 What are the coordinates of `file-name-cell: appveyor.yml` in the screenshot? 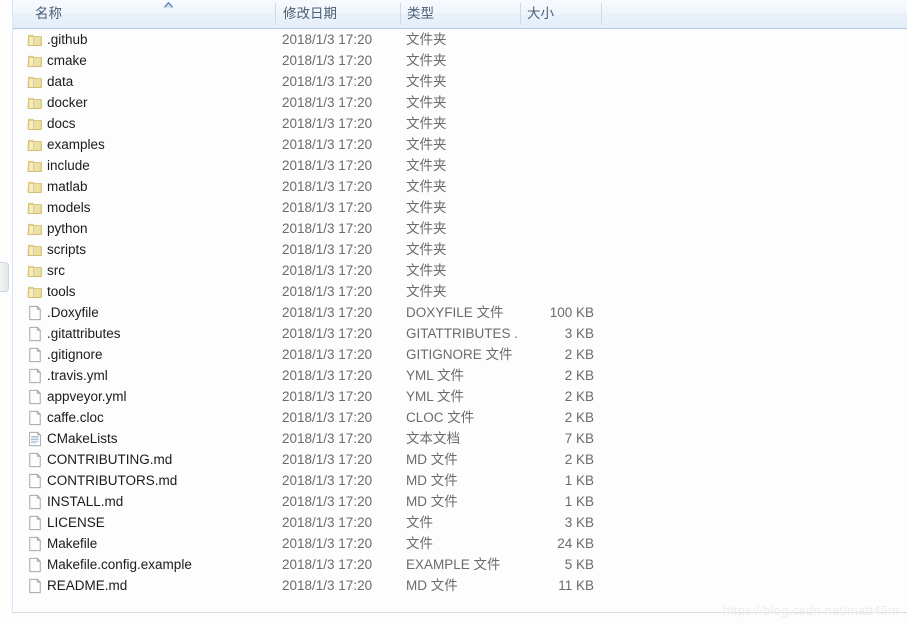 It's located at (87, 396).